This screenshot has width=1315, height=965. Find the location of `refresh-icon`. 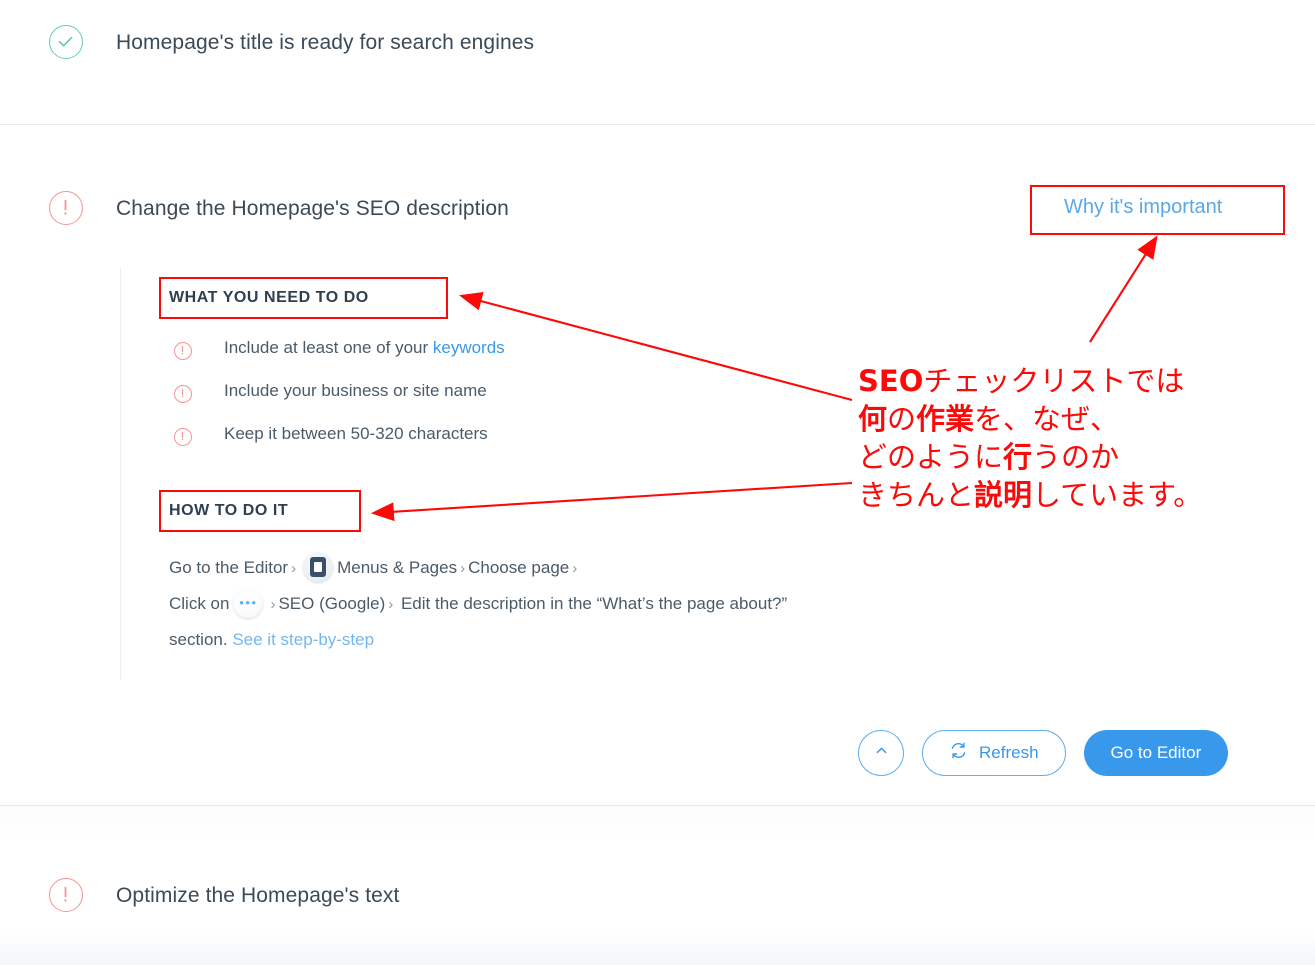

refresh-icon is located at coordinates (958, 753).